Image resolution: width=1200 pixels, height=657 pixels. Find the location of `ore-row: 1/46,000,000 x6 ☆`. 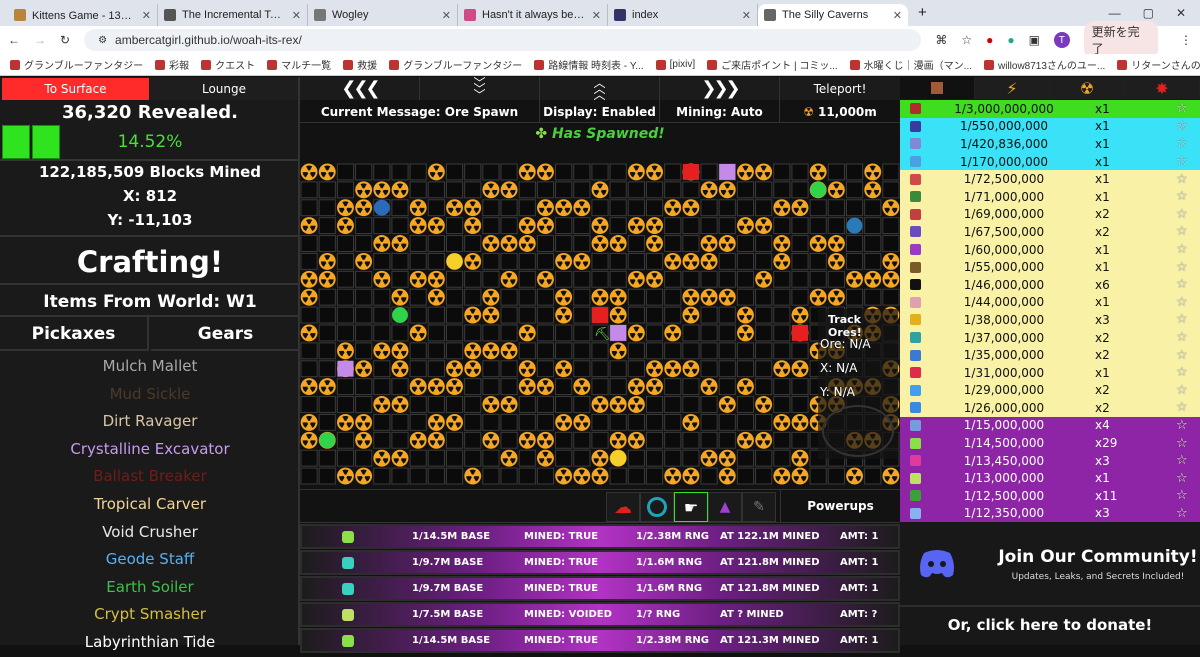

ore-row: 1/46,000,000 x6 ☆ is located at coordinates (1050, 284).